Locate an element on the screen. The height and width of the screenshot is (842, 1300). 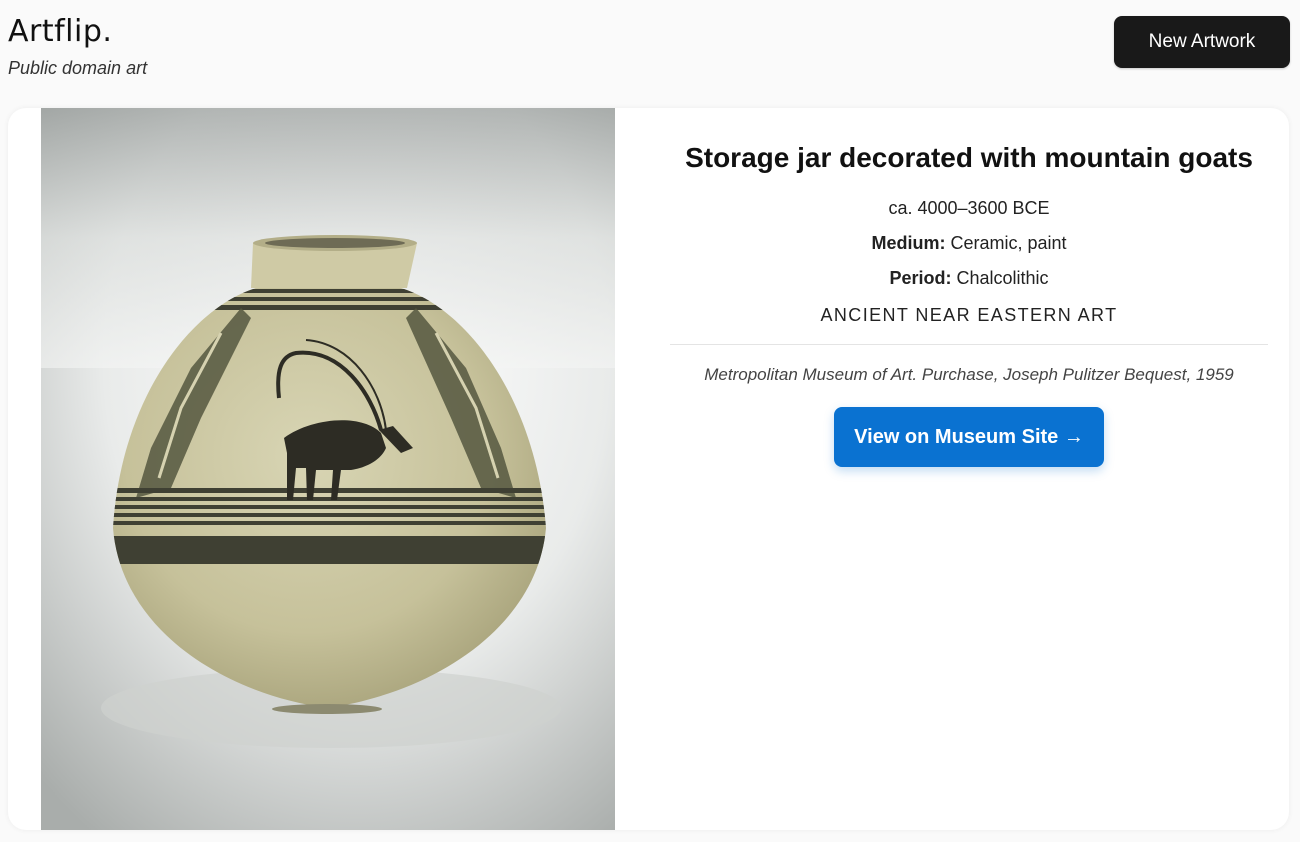
period-row: Period: Chalcolithic is located at coordinates (969, 278).